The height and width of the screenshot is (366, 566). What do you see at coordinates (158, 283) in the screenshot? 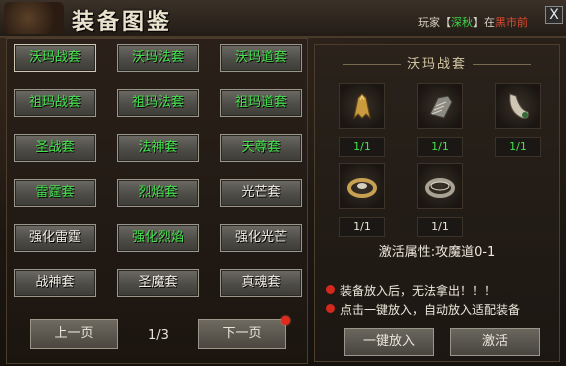
I see `set-button-16: 圣魔套` at bounding box center [158, 283].